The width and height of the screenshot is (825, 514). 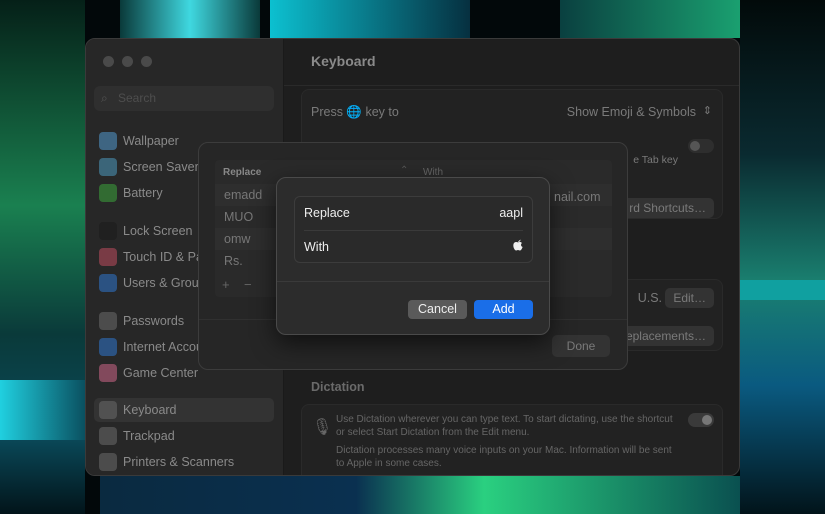 I want to click on passwords-icon, so click(x=108, y=321).